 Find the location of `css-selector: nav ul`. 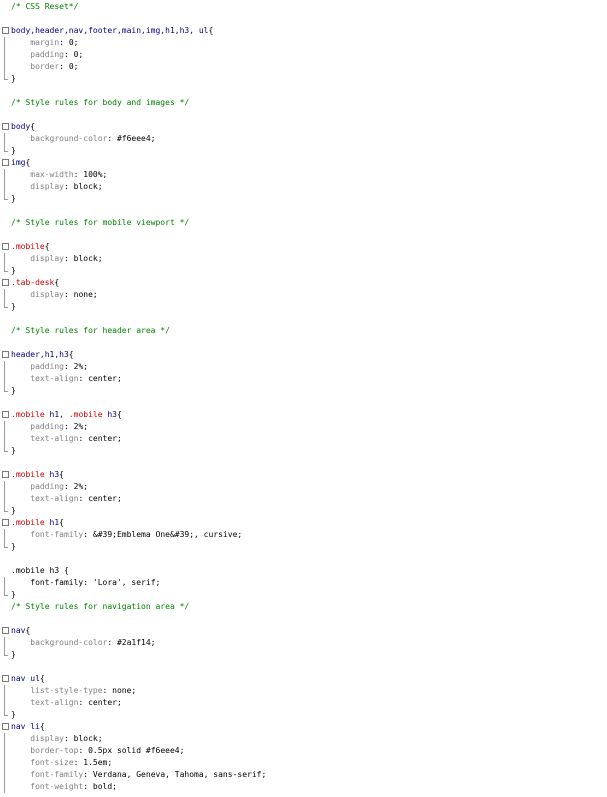

css-selector: nav ul is located at coordinates (25, 678).